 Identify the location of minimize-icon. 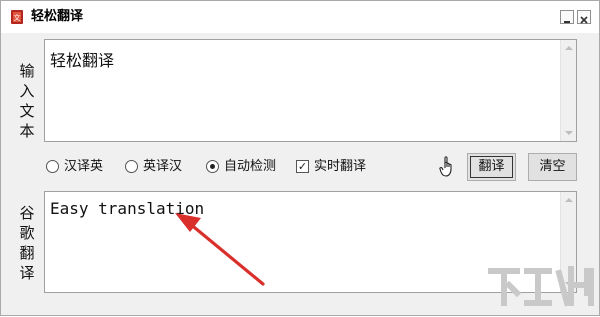
(567, 22).